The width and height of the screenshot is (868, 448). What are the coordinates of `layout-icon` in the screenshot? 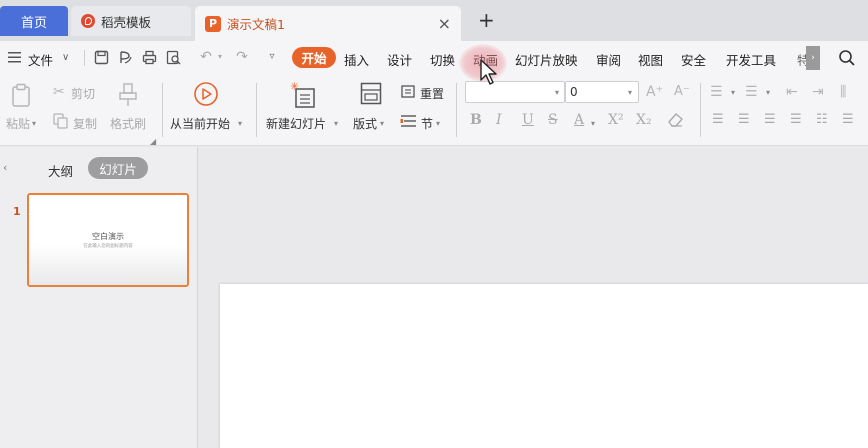 It's located at (371, 94).